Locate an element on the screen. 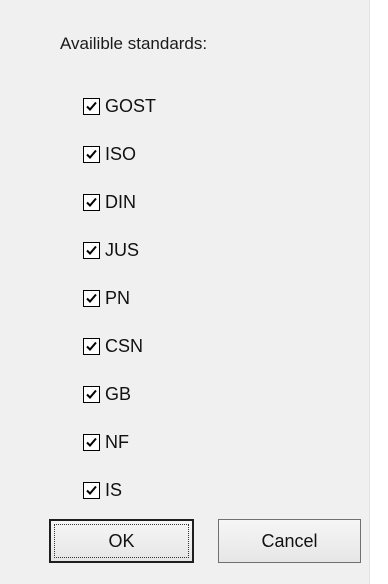 The image size is (388, 584). standard-item: PN is located at coordinates (213, 298).